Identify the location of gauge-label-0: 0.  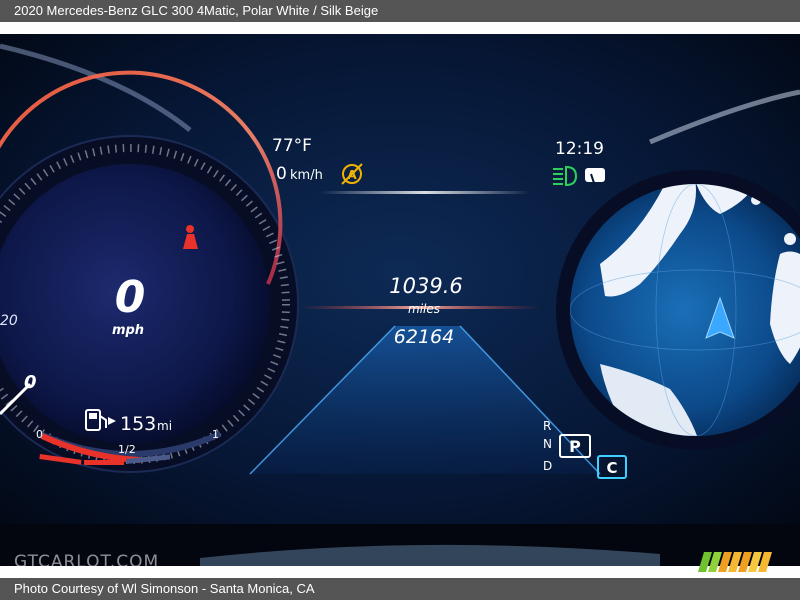
(30, 382).